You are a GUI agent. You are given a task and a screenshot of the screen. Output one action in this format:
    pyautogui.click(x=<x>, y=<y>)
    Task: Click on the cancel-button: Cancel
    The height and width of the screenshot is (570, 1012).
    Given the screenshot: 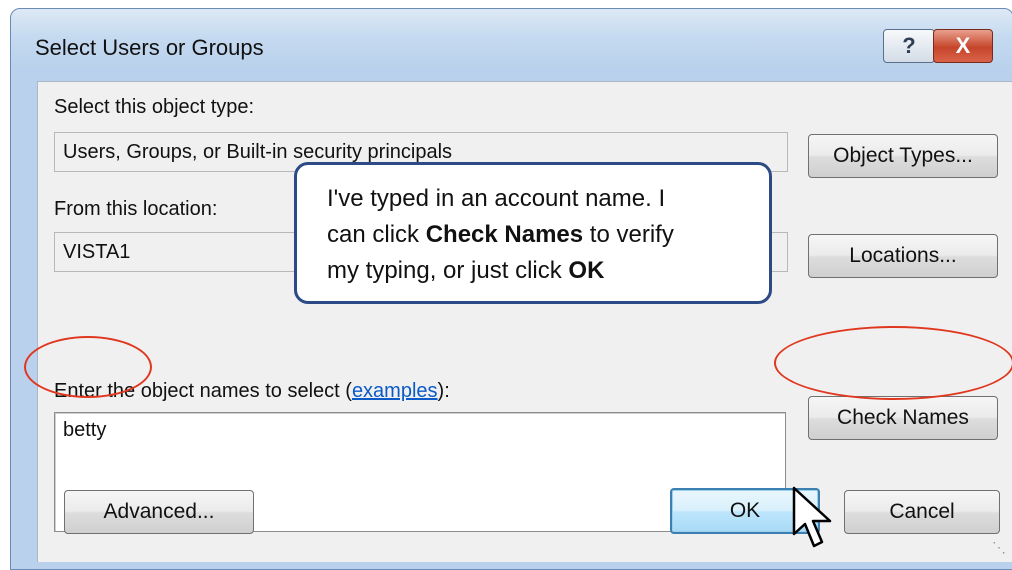 What is the action you would take?
    pyautogui.click(x=922, y=512)
    